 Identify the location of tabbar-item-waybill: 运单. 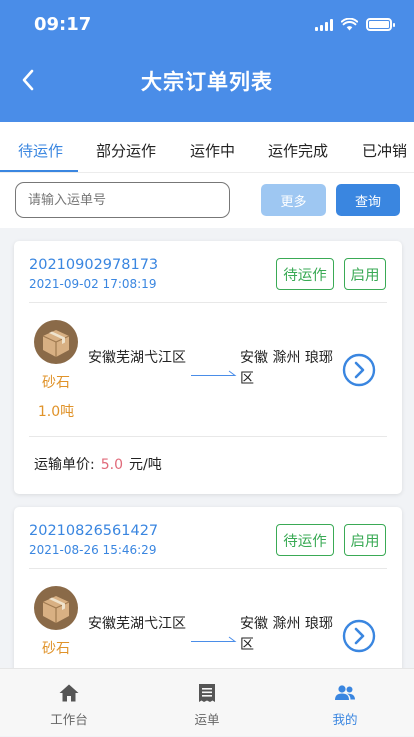
(207, 703).